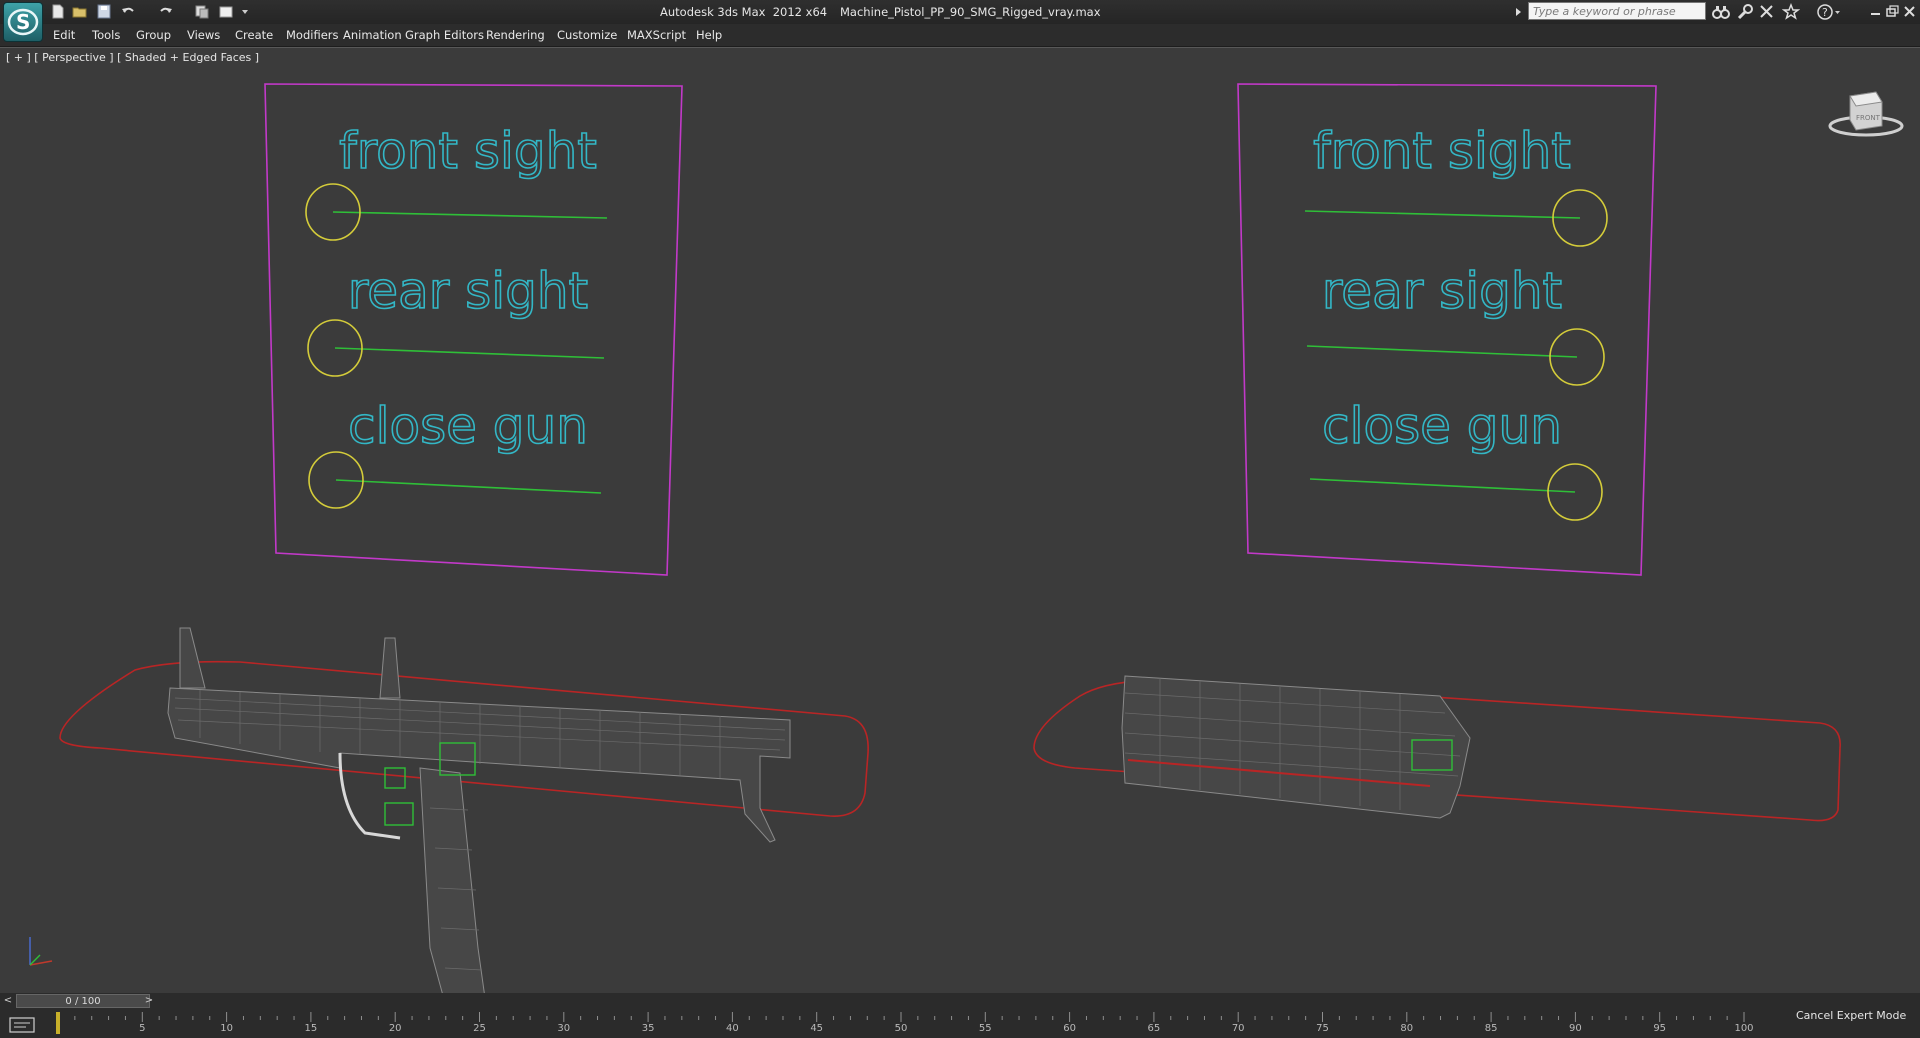 This screenshot has height=1038, width=1920. What do you see at coordinates (80, 11) in the screenshot?
I see `open-file-icon` at bounding box center [80, 11].